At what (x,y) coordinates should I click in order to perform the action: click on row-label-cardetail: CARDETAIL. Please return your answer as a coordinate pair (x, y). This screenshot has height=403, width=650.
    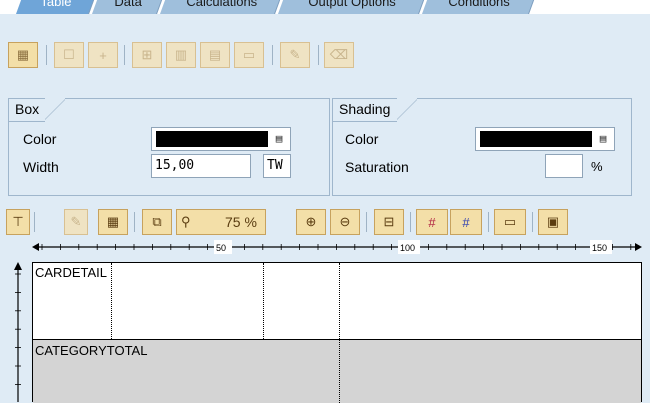
    Looking at the image, I should click on (71, 272).